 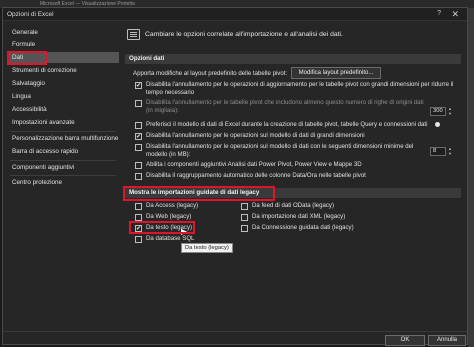 I want to click on data-options-icon, so click(x=133, y=34).